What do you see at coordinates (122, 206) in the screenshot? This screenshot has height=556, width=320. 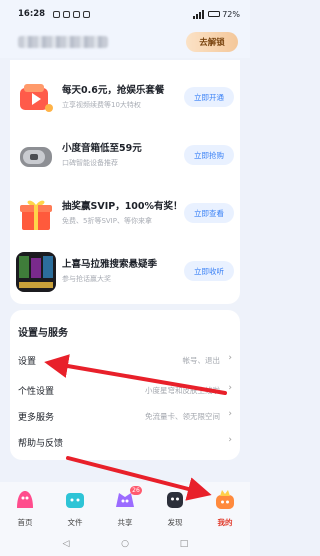 I see `promo-title: 抽奖赢SVIP，100%有奖！` at bounding box center [122, 206].